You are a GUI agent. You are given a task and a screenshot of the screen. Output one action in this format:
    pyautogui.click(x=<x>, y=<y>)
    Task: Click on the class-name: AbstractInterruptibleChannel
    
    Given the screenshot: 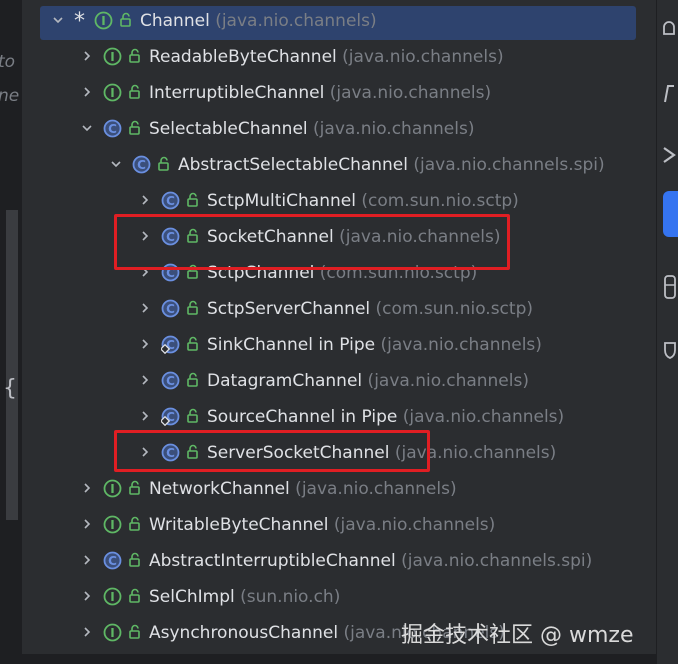 What is the action you would take?
    pyautogui.click(x=272, y=561)
    